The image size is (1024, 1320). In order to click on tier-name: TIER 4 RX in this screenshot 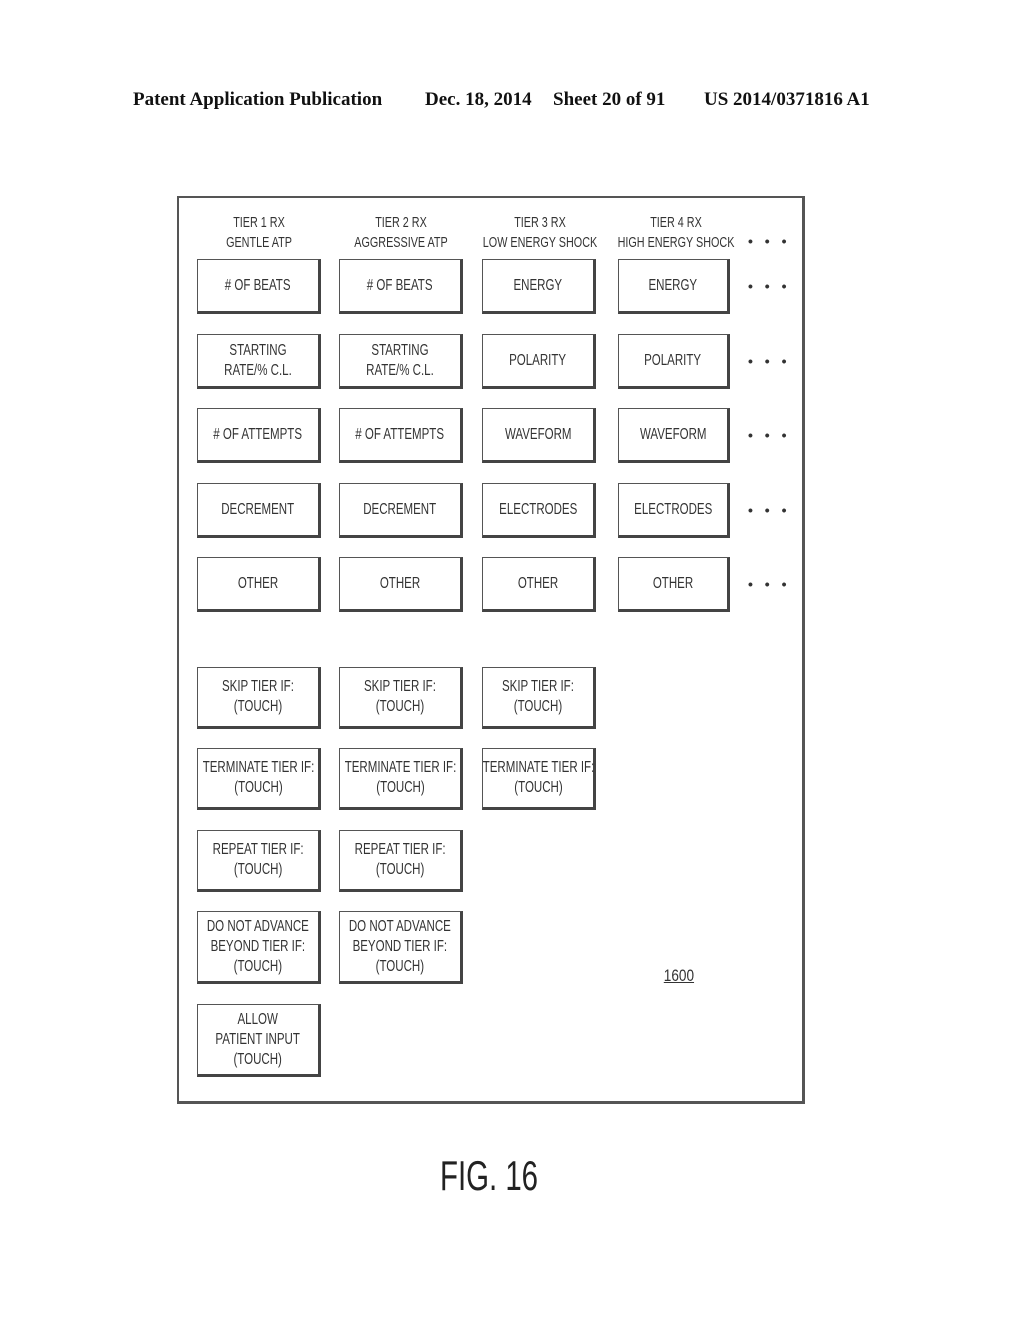, I will do `click(676, 222)`.